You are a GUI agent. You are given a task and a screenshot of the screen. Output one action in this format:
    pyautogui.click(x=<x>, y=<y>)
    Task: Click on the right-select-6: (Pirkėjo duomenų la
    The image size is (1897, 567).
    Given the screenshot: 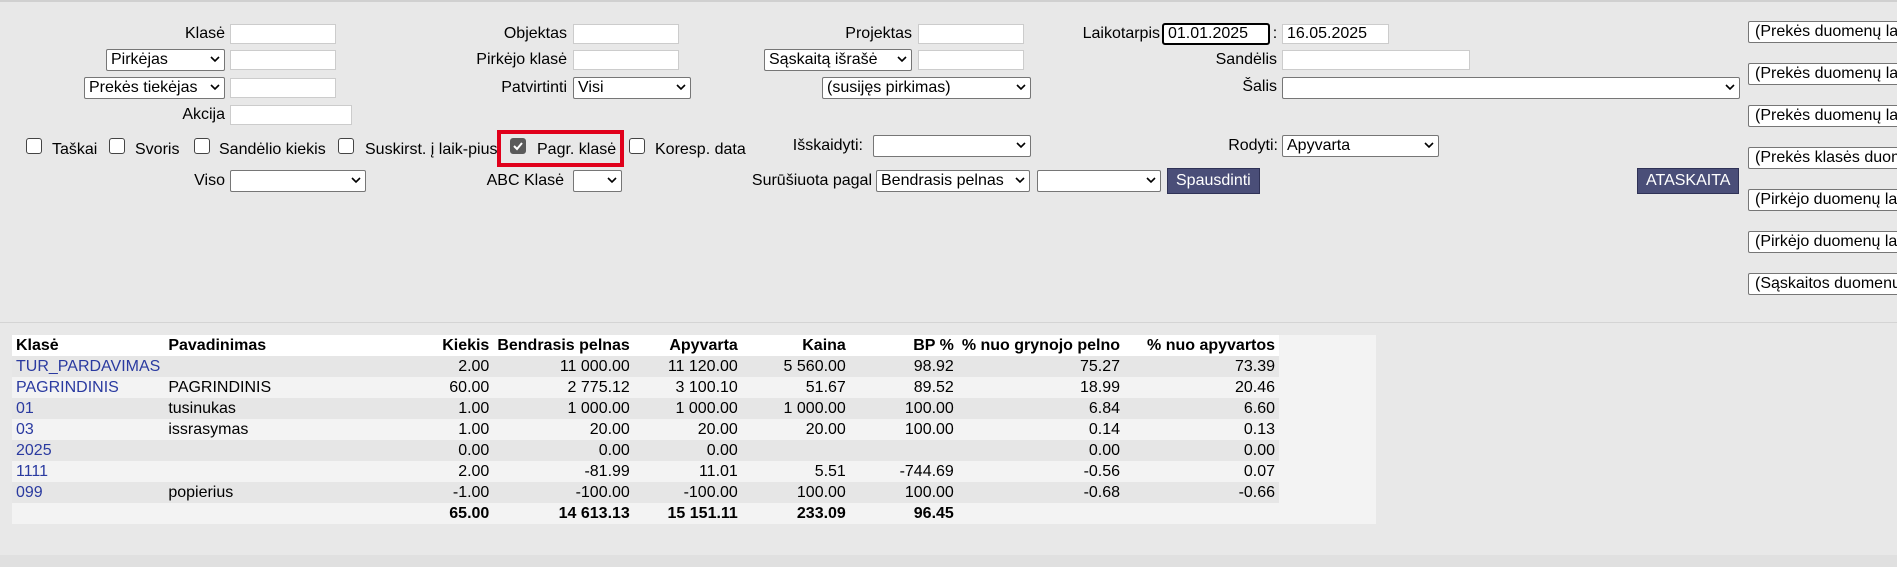 What is the action you would take?
    pyautogui.click(x=1822, y=242)
    